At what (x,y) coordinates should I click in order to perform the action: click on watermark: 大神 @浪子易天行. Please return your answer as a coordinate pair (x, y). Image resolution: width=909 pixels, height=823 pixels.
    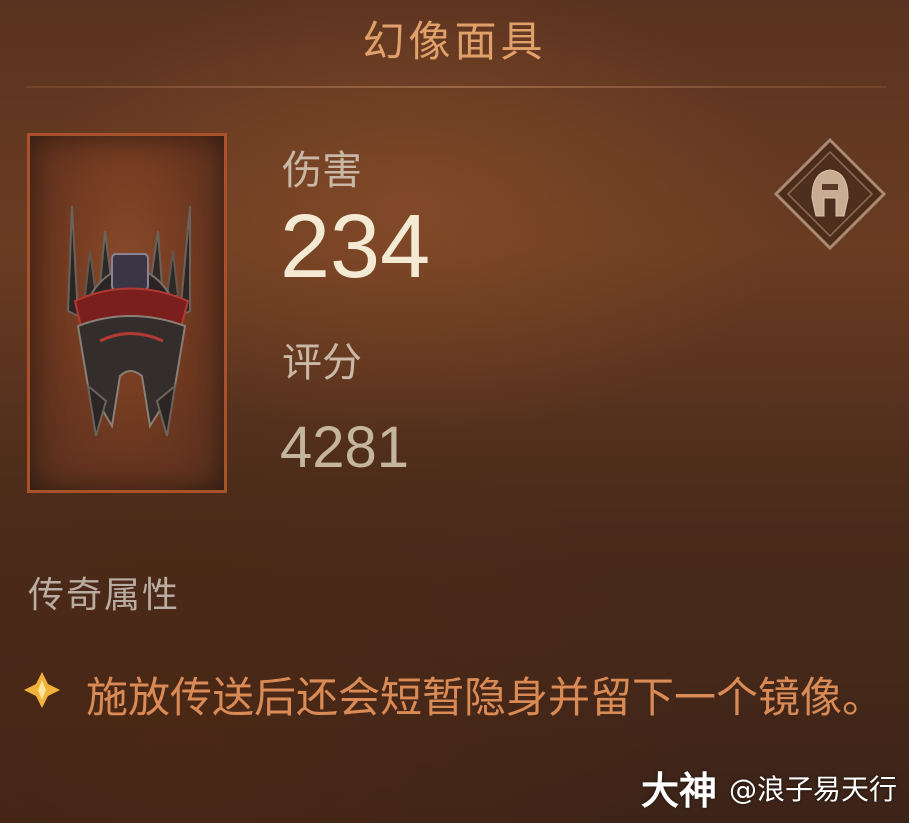
    Looking at the image, I should click on (769, 787).